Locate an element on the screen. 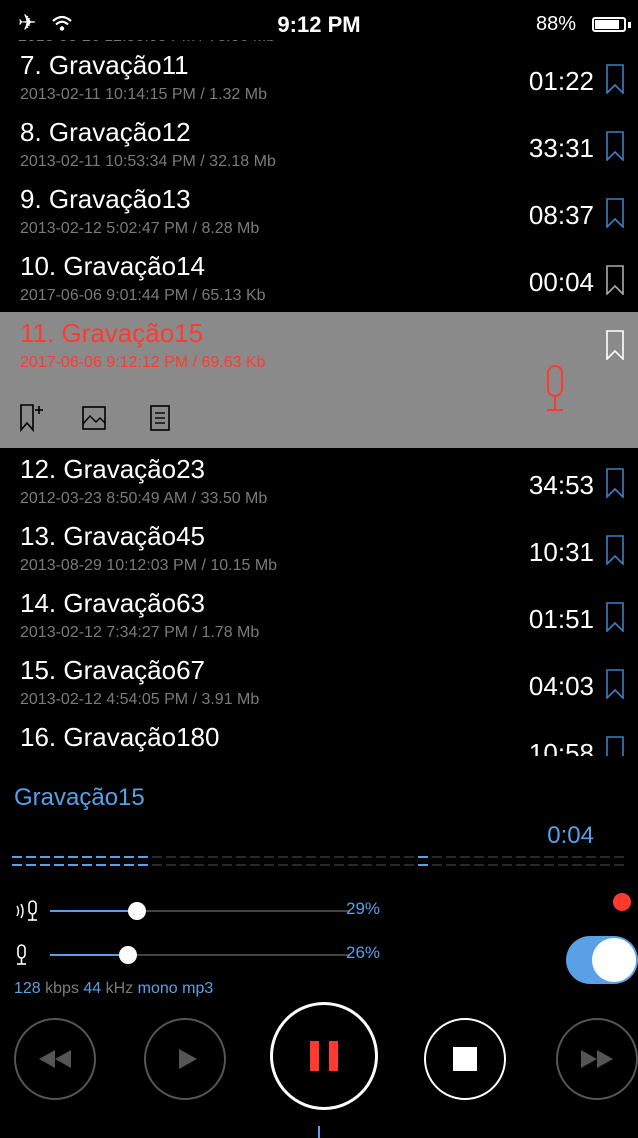 This screenshot has height=1138, width=638. rewind-button is located at coordinates (55, 1059).